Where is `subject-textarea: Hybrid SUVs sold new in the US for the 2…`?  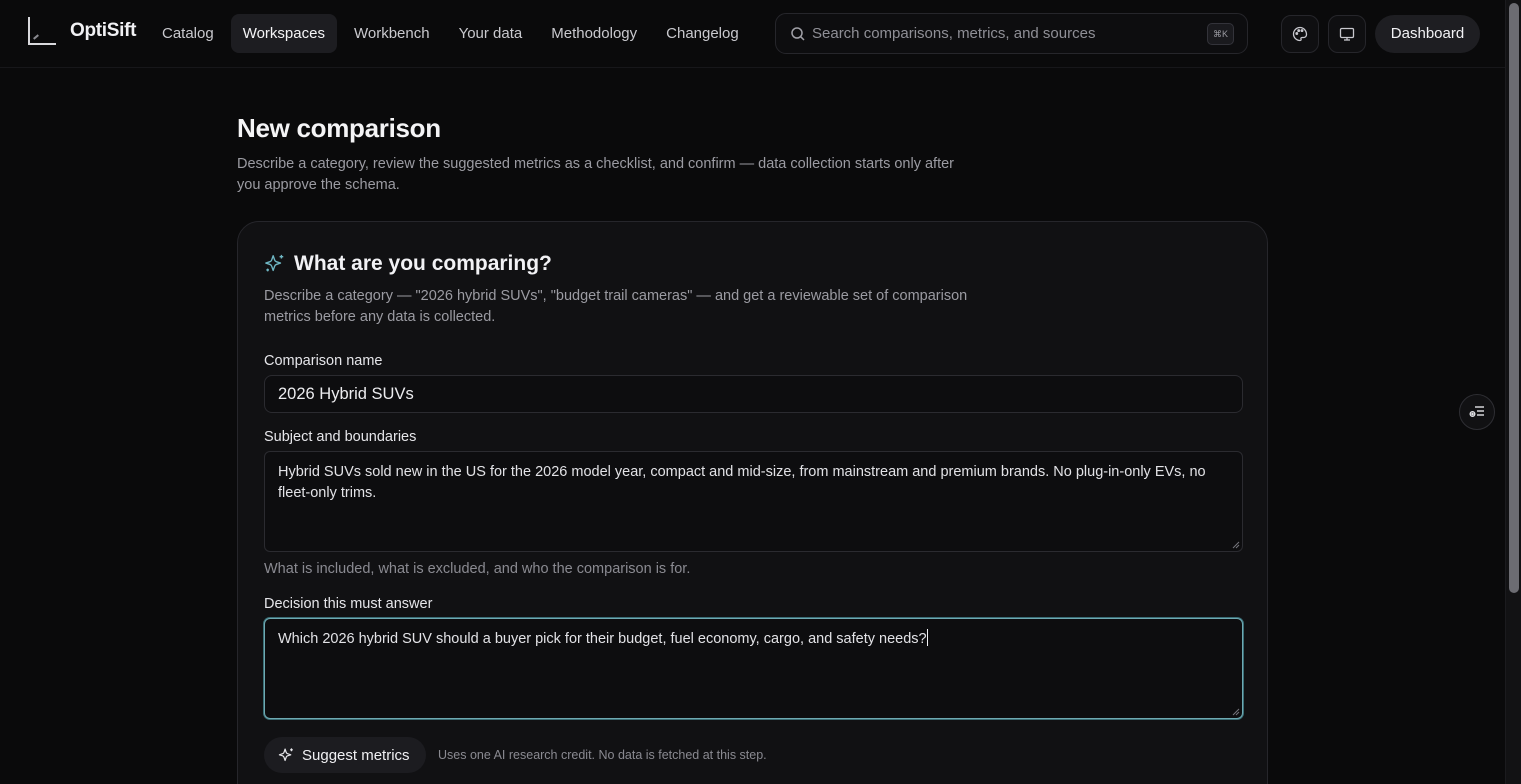
subject-textarea: Hybrid SUVs sold new in the US for the 2… is located at coordinates (753, 501).